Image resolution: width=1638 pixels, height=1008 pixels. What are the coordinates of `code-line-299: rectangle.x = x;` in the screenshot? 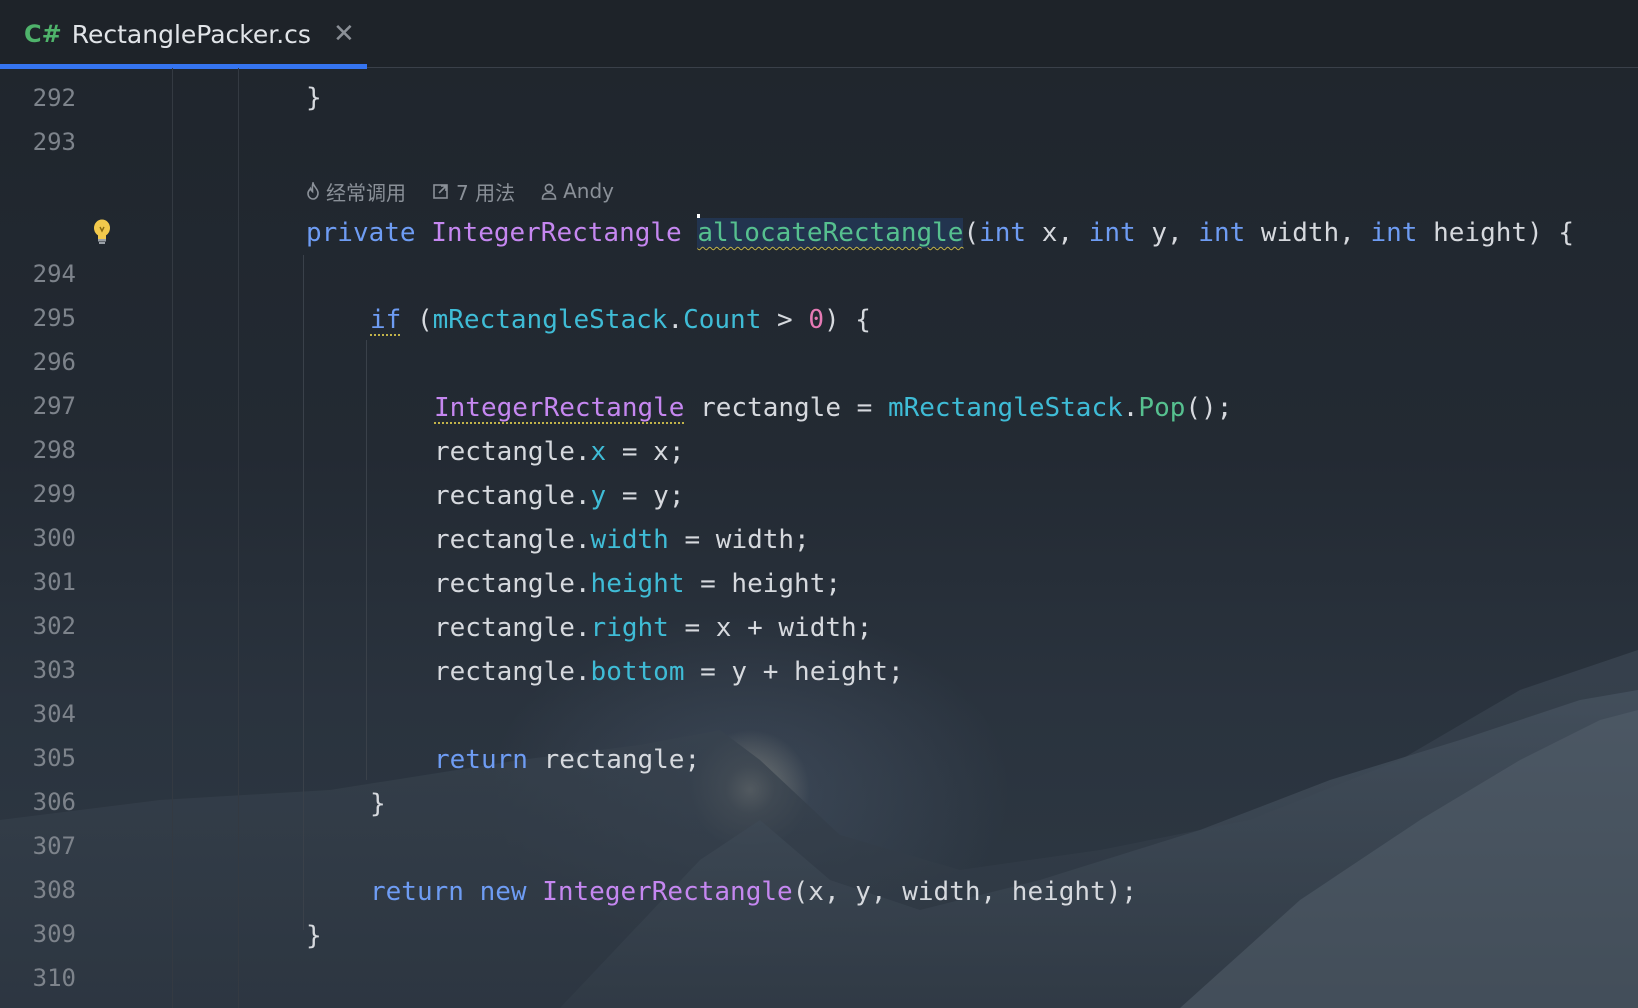 It's located at (559, 452).